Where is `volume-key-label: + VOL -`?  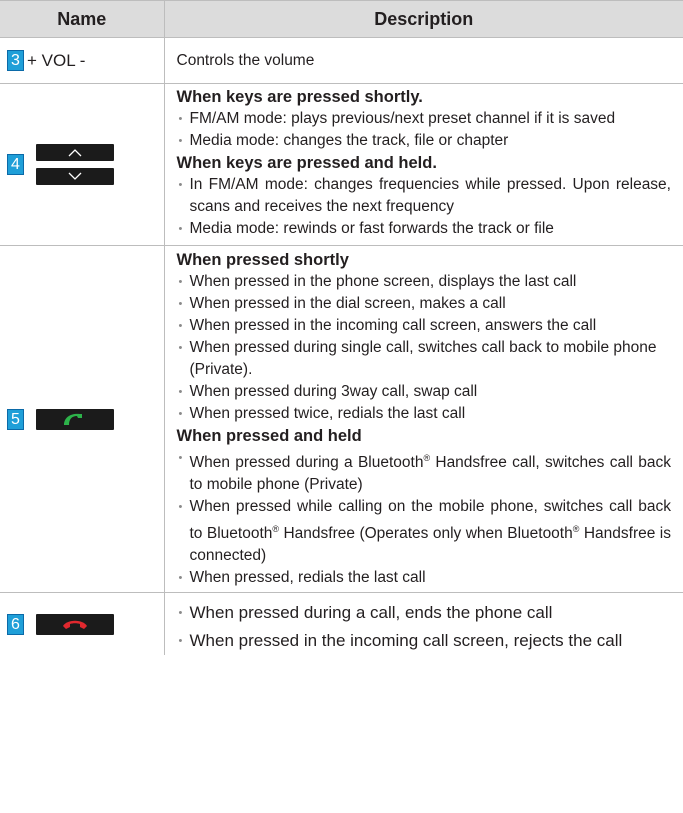 volume-key-label: + VOL - is located at coordinates (56, 60).